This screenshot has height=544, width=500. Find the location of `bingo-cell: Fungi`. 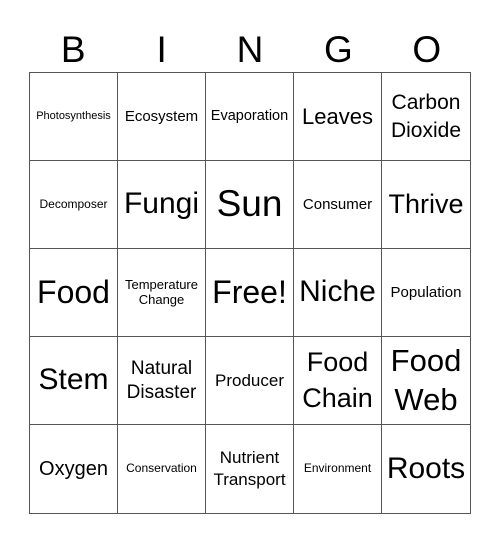

bingo-cell: Fungi is located at coordinates (162, 205).